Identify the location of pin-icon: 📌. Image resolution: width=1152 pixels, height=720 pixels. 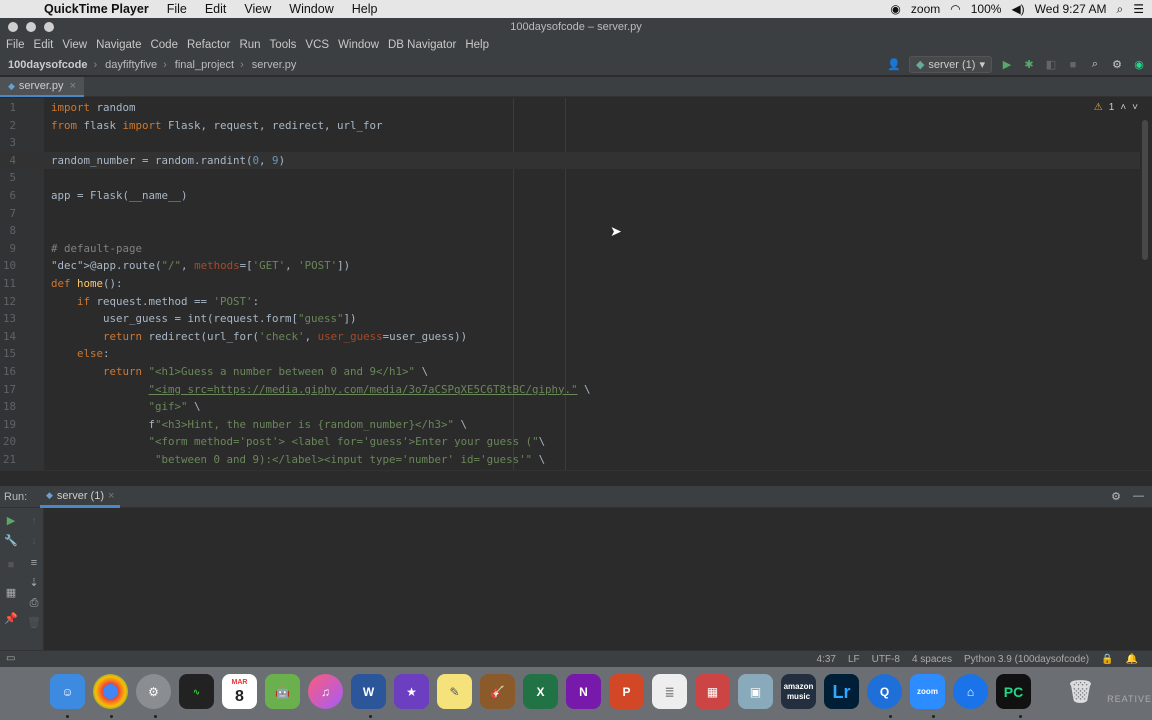
(11, 619).